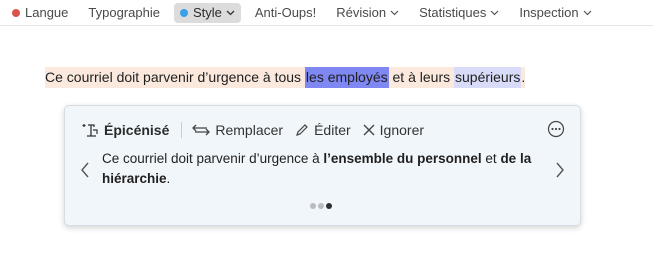  I want to click on tab-revision: Révision, so click(367, 13).